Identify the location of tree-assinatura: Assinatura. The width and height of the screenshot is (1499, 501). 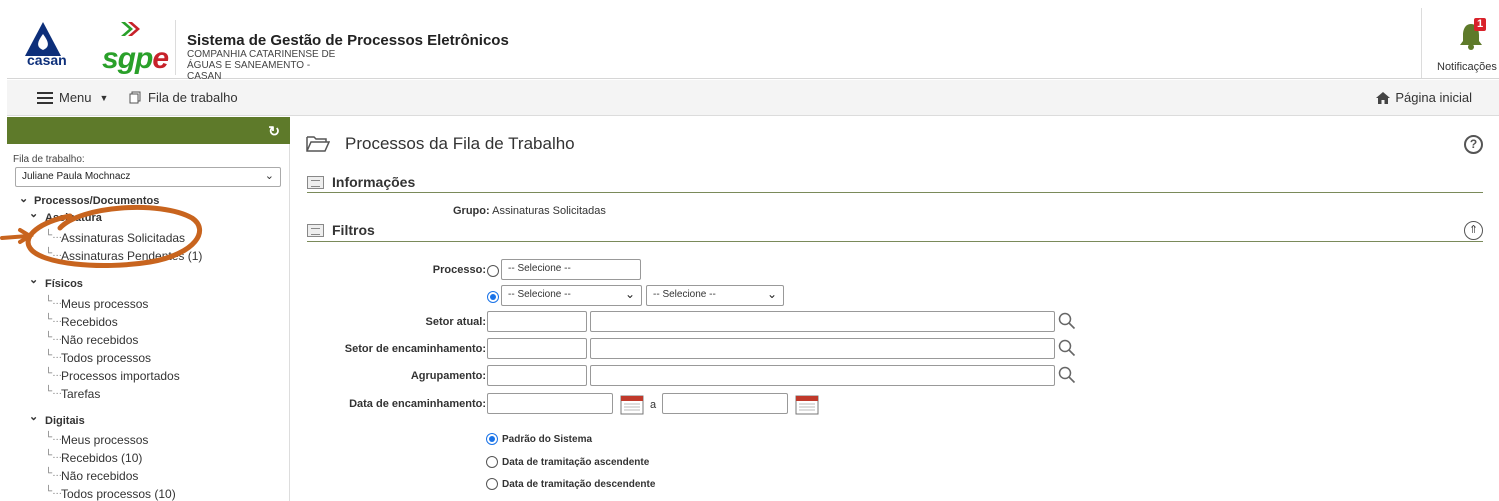
(73, 218).